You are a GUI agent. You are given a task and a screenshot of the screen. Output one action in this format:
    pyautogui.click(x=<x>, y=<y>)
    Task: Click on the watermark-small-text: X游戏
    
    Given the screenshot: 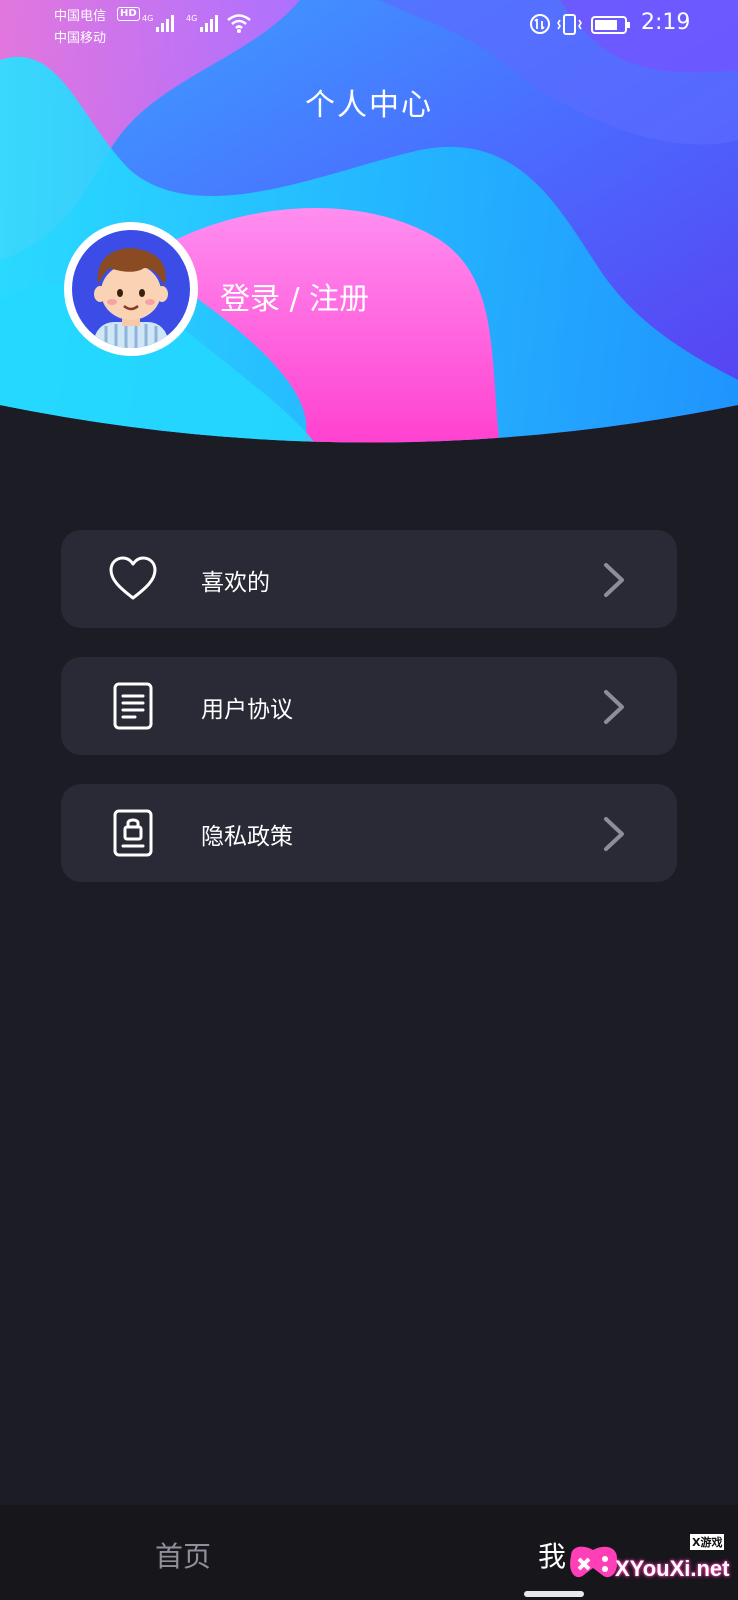 What is the action you would take?
    pyautogui.click(x=707, y=1542)
    